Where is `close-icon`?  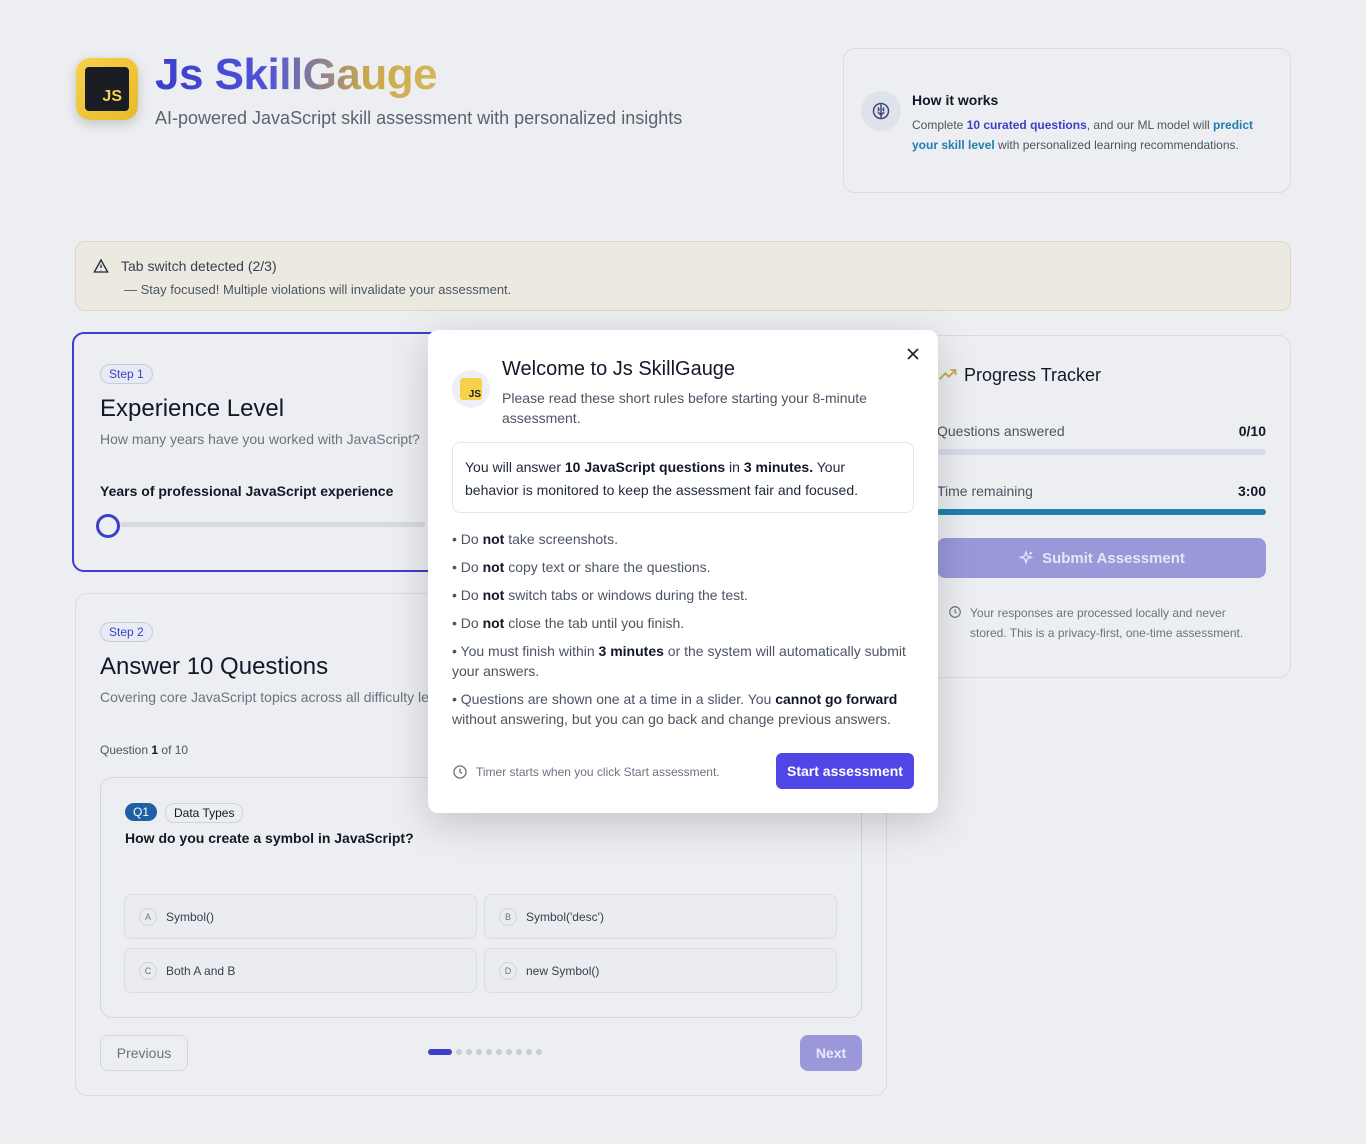
close-icon is located at coordinates (913, 353).